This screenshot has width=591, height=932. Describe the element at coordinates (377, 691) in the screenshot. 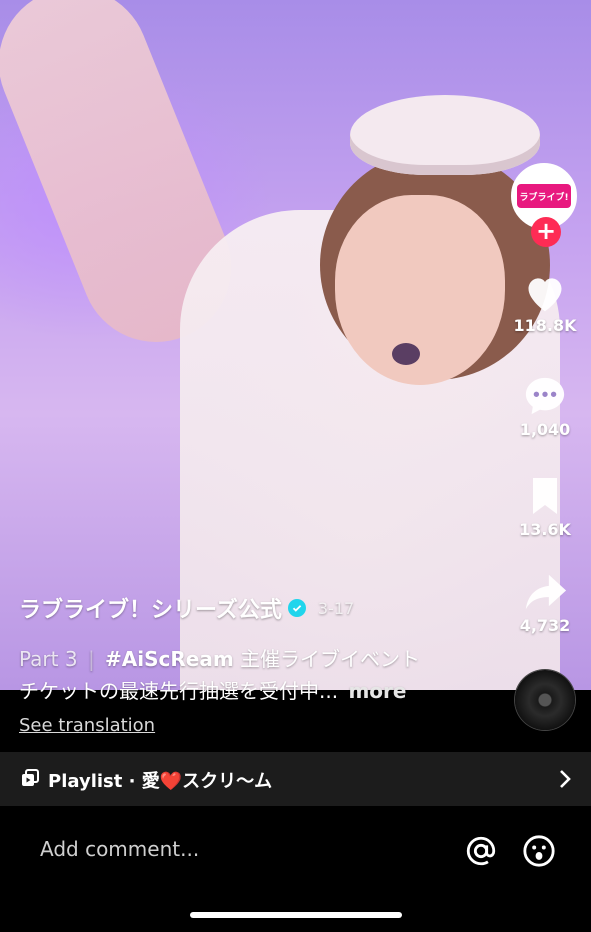

I see `more-link: more` at that location.